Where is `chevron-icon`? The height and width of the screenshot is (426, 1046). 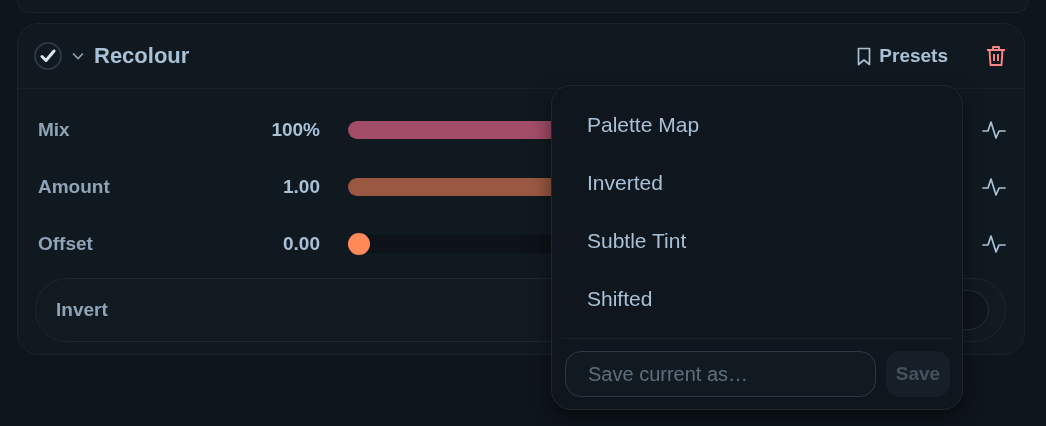 chevron-icon is located at coordinates (78, 56).